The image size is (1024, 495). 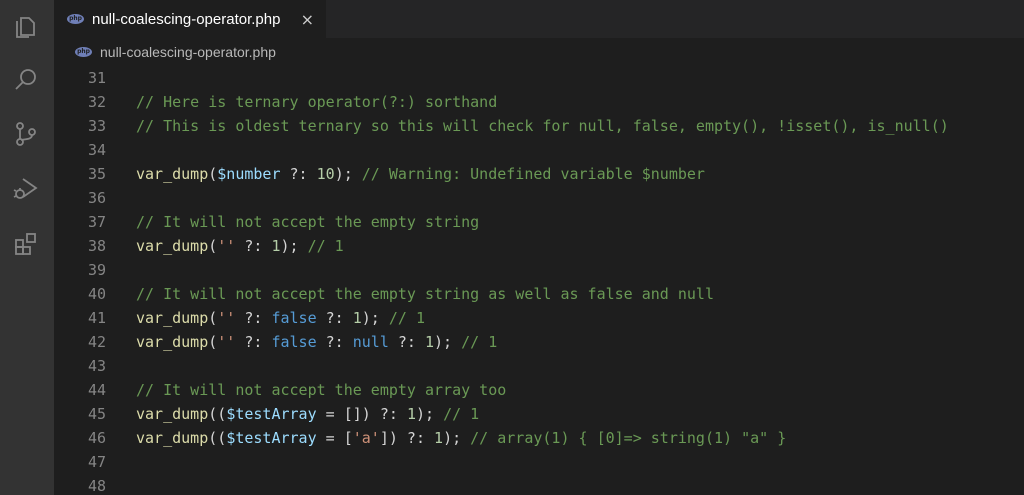 I want to click on code-text: var_dump('' ?: false ?: null ?: 1); // 1, so click(x=316, y=342).